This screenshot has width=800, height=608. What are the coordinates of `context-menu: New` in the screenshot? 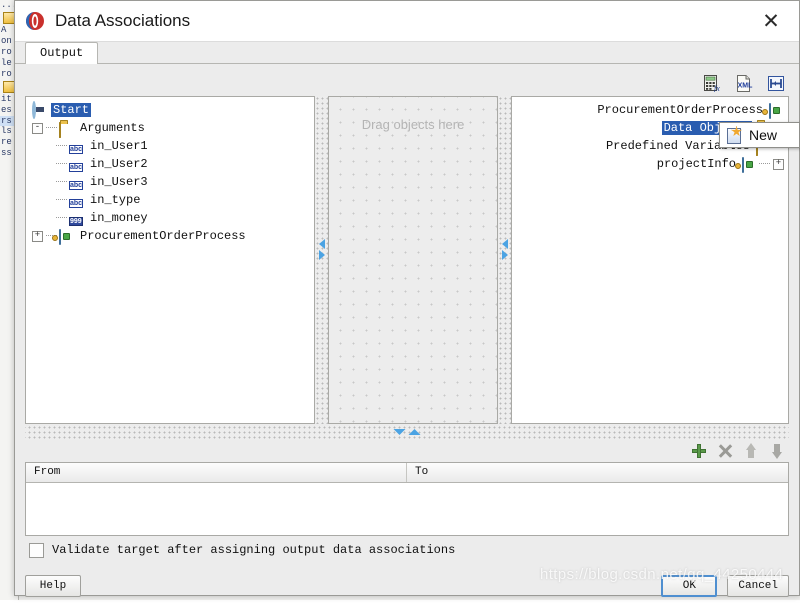 It's located at (759, 135).